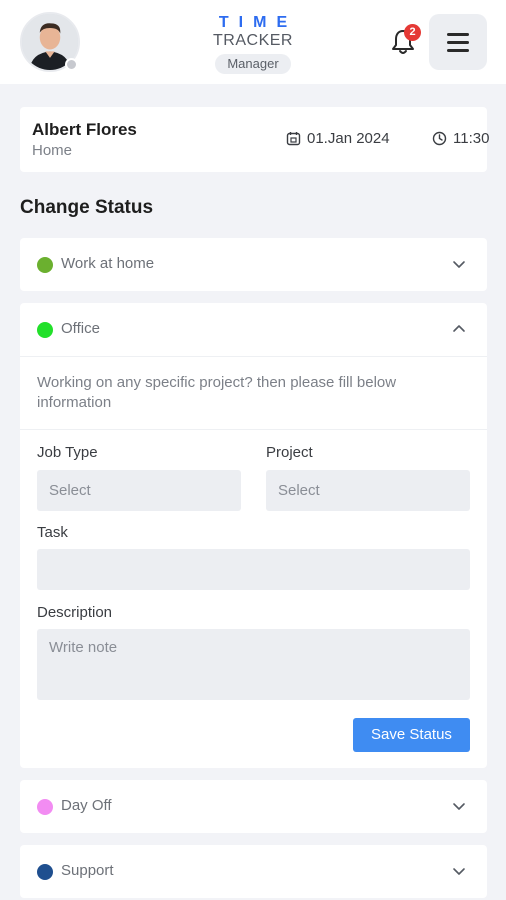 The image size is (506, 900). I want to click on project-value: Select, so click(299, 490).